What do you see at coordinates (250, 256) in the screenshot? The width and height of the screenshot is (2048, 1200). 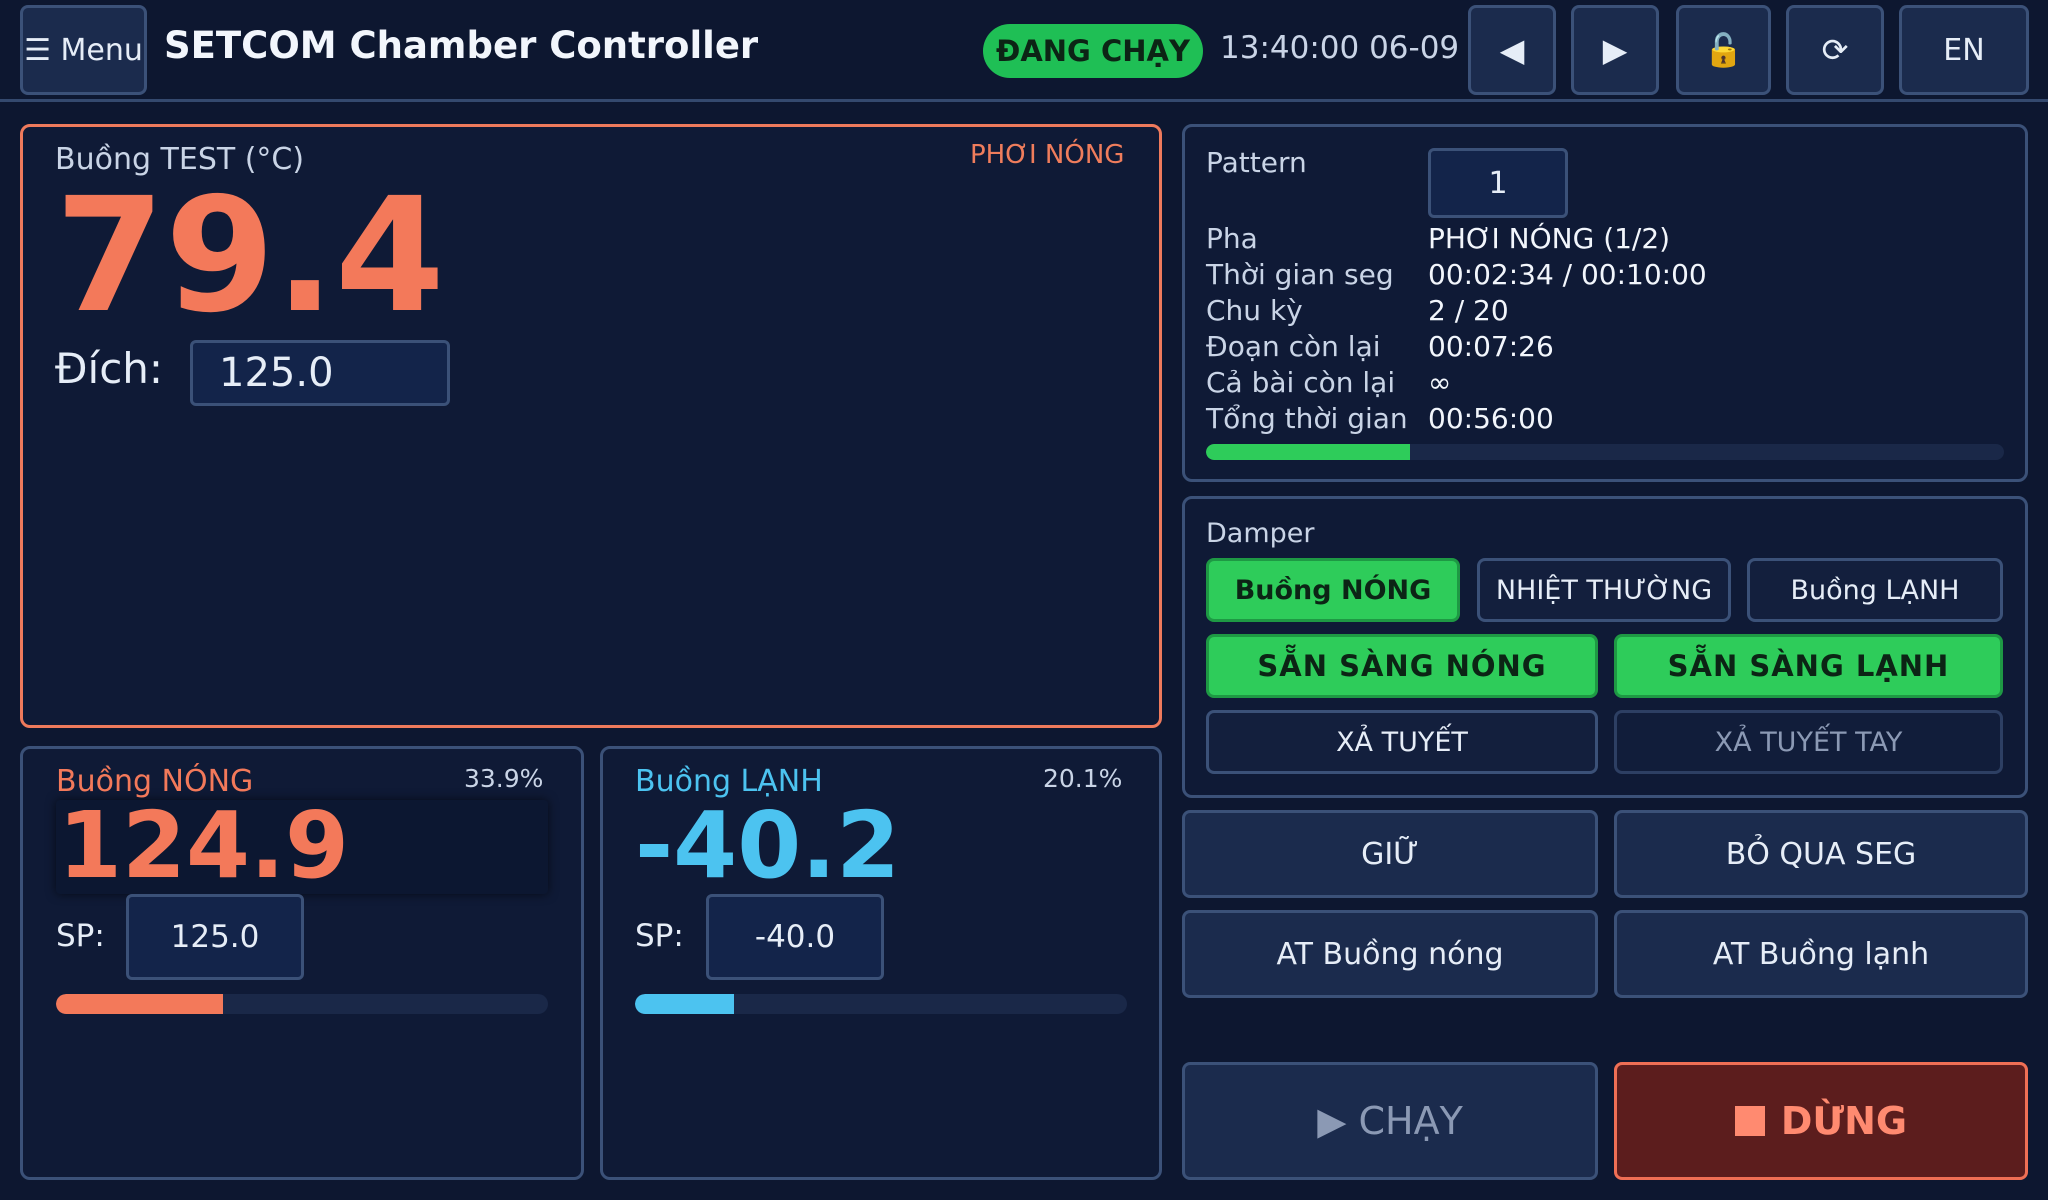 I see `test-temperature-value: 79.4` at bounding box center [250, 256].